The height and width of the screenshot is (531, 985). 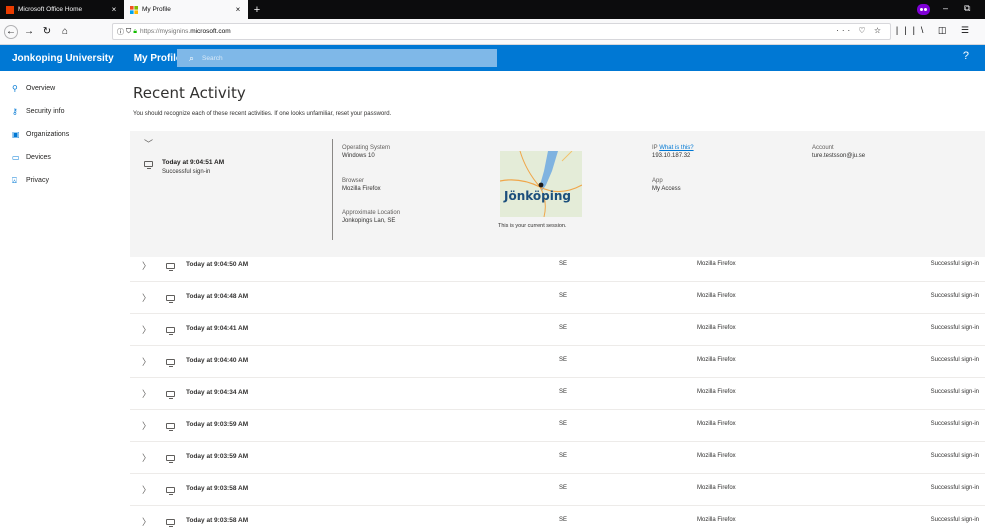 I want to click on restore-button: ⧉, so click(x=967, y=8).